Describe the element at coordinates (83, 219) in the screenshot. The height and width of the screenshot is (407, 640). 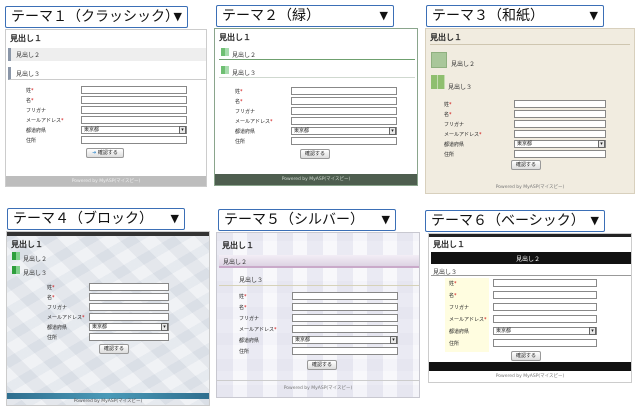
I see `theme-select-label: テーマ４（ブロック）` at that location.